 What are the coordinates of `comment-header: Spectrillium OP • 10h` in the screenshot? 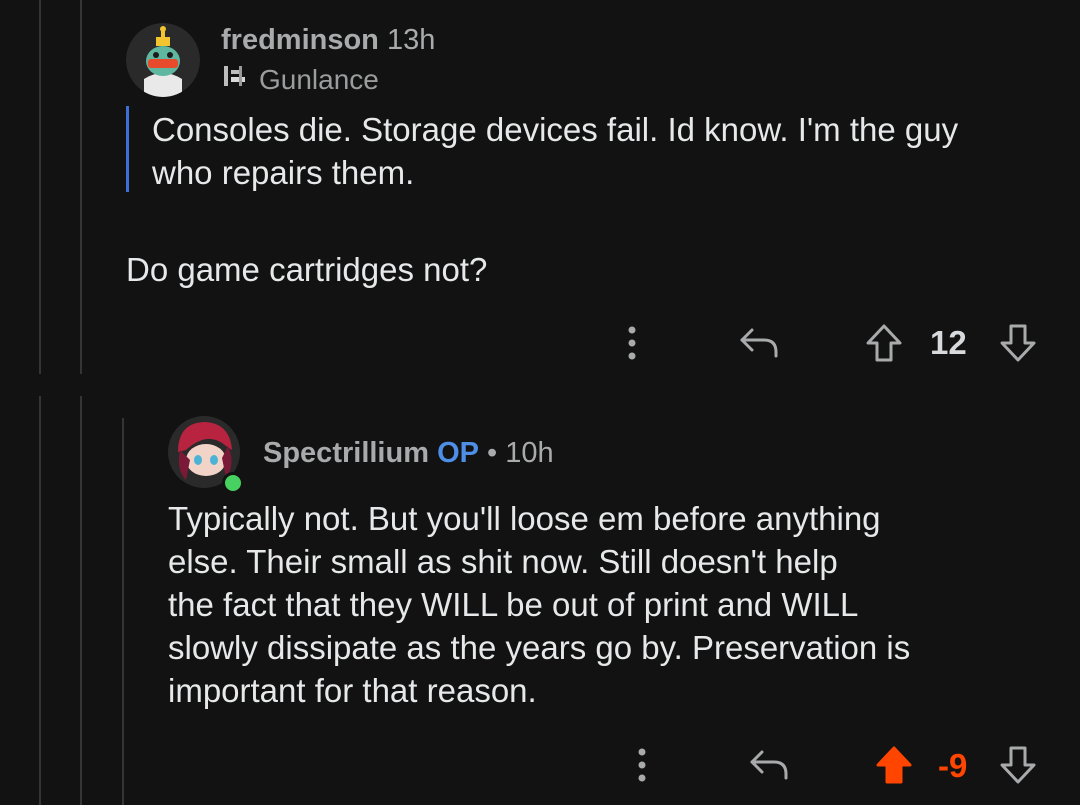 It's located at (408, 453).